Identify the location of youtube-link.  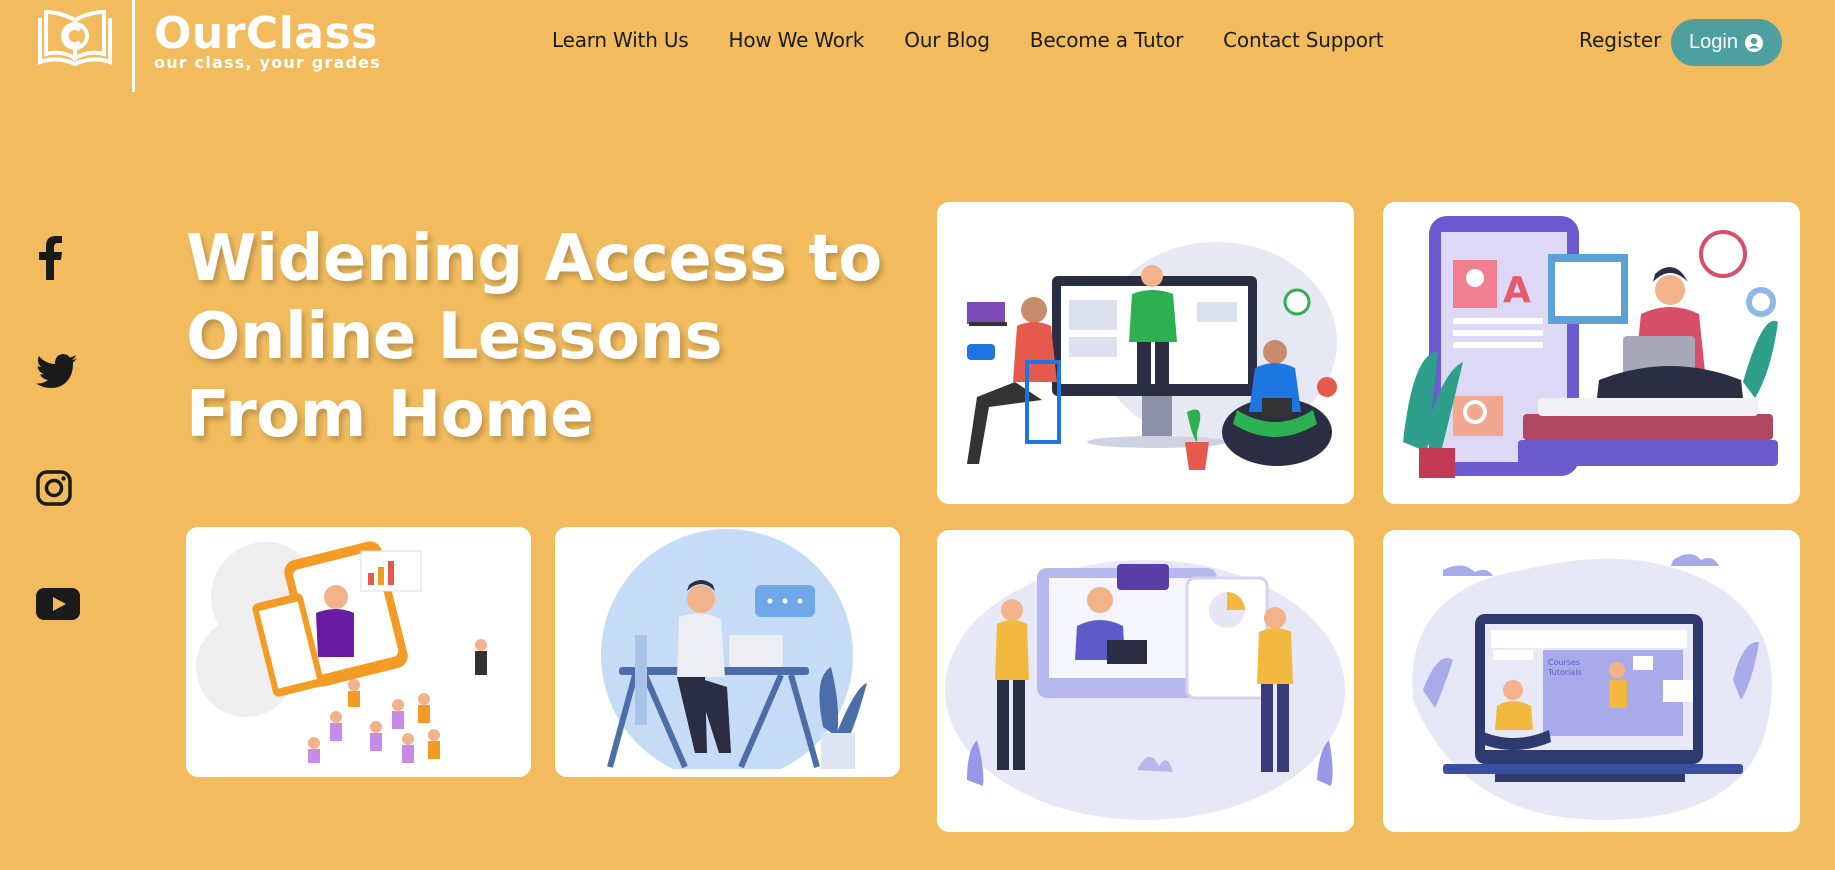
(58, 604).